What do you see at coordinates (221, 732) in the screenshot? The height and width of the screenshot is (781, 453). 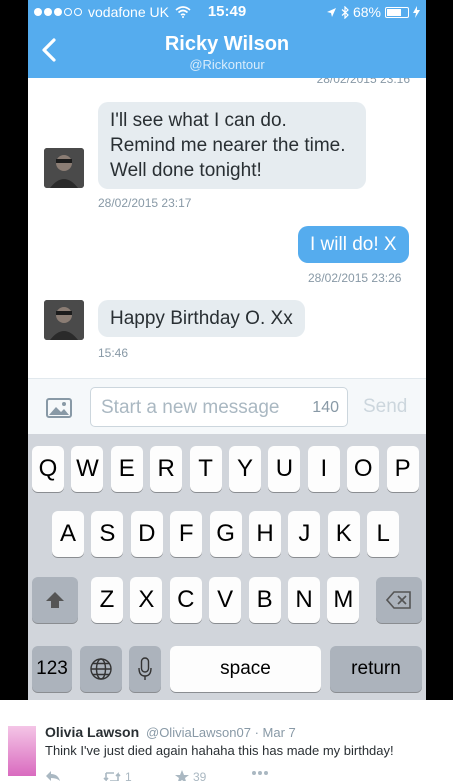 I see `tweet-author-handle: @OliviaLawson07 · Mar 7` at bounding box center [221, 732].